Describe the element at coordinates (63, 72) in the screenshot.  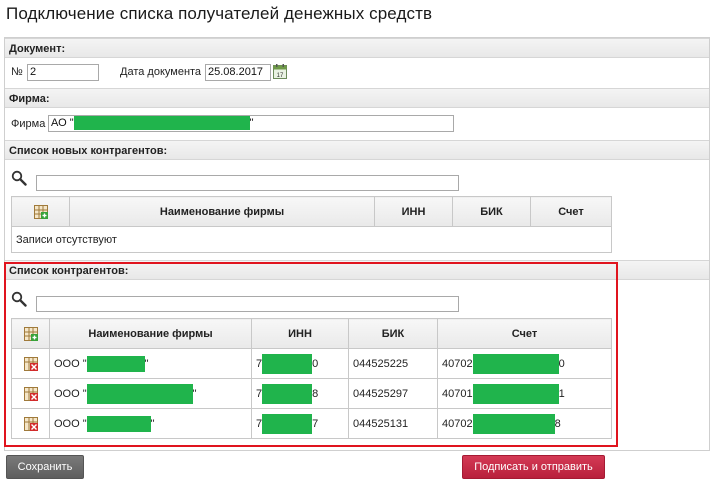
I see `document-number-input: 2` at that location.